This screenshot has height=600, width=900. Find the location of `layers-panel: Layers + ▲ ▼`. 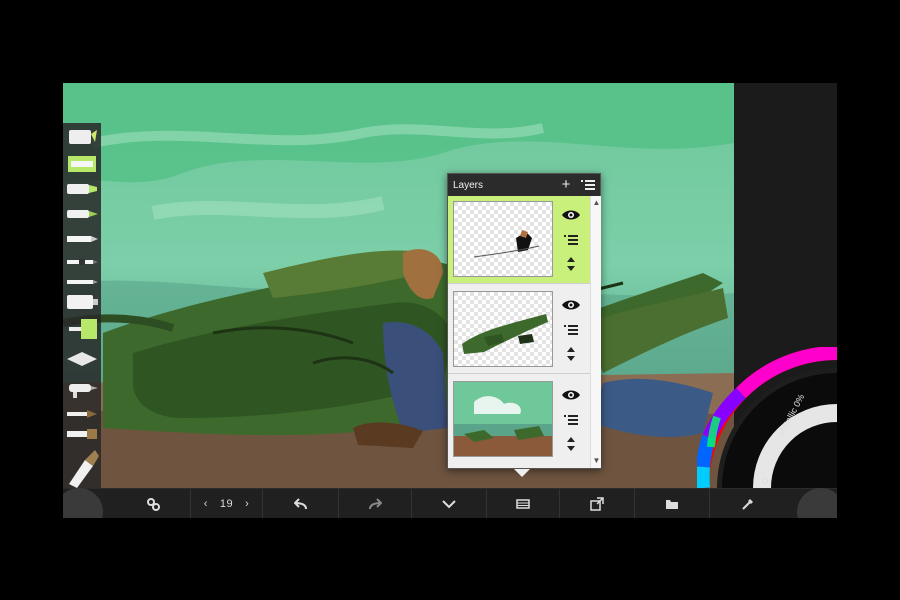

layers-panel: Layers + ▲ ▼ is located at coordinates (524, 321).